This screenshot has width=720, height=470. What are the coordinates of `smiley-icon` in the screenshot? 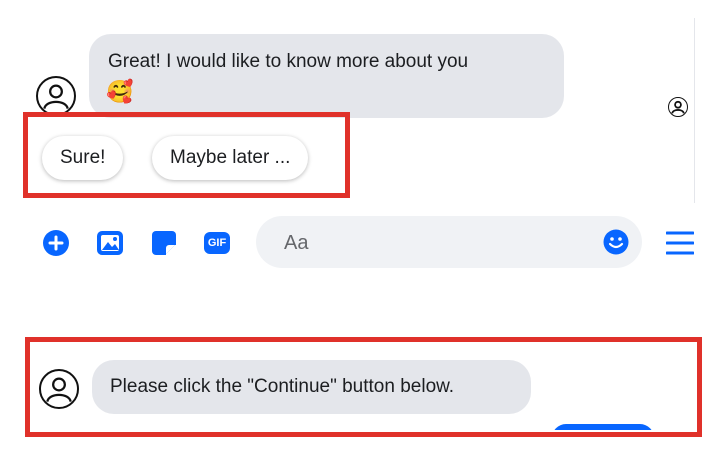 It's located at (616, 242).